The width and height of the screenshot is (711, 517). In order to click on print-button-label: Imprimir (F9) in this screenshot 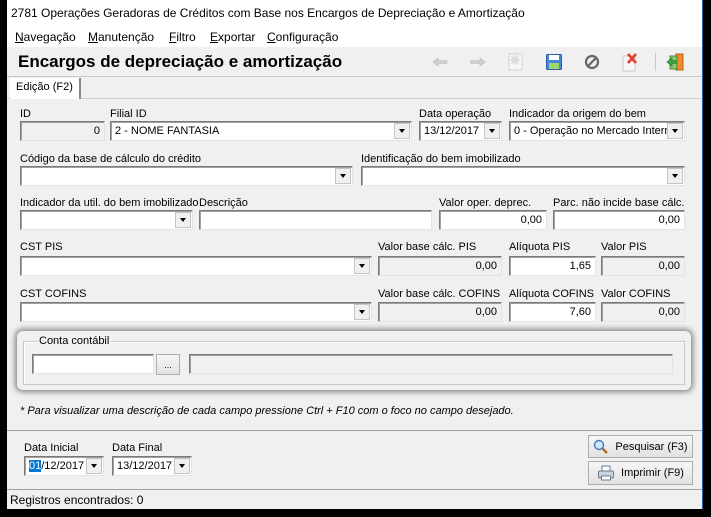, I will do `click(652, 473)`.